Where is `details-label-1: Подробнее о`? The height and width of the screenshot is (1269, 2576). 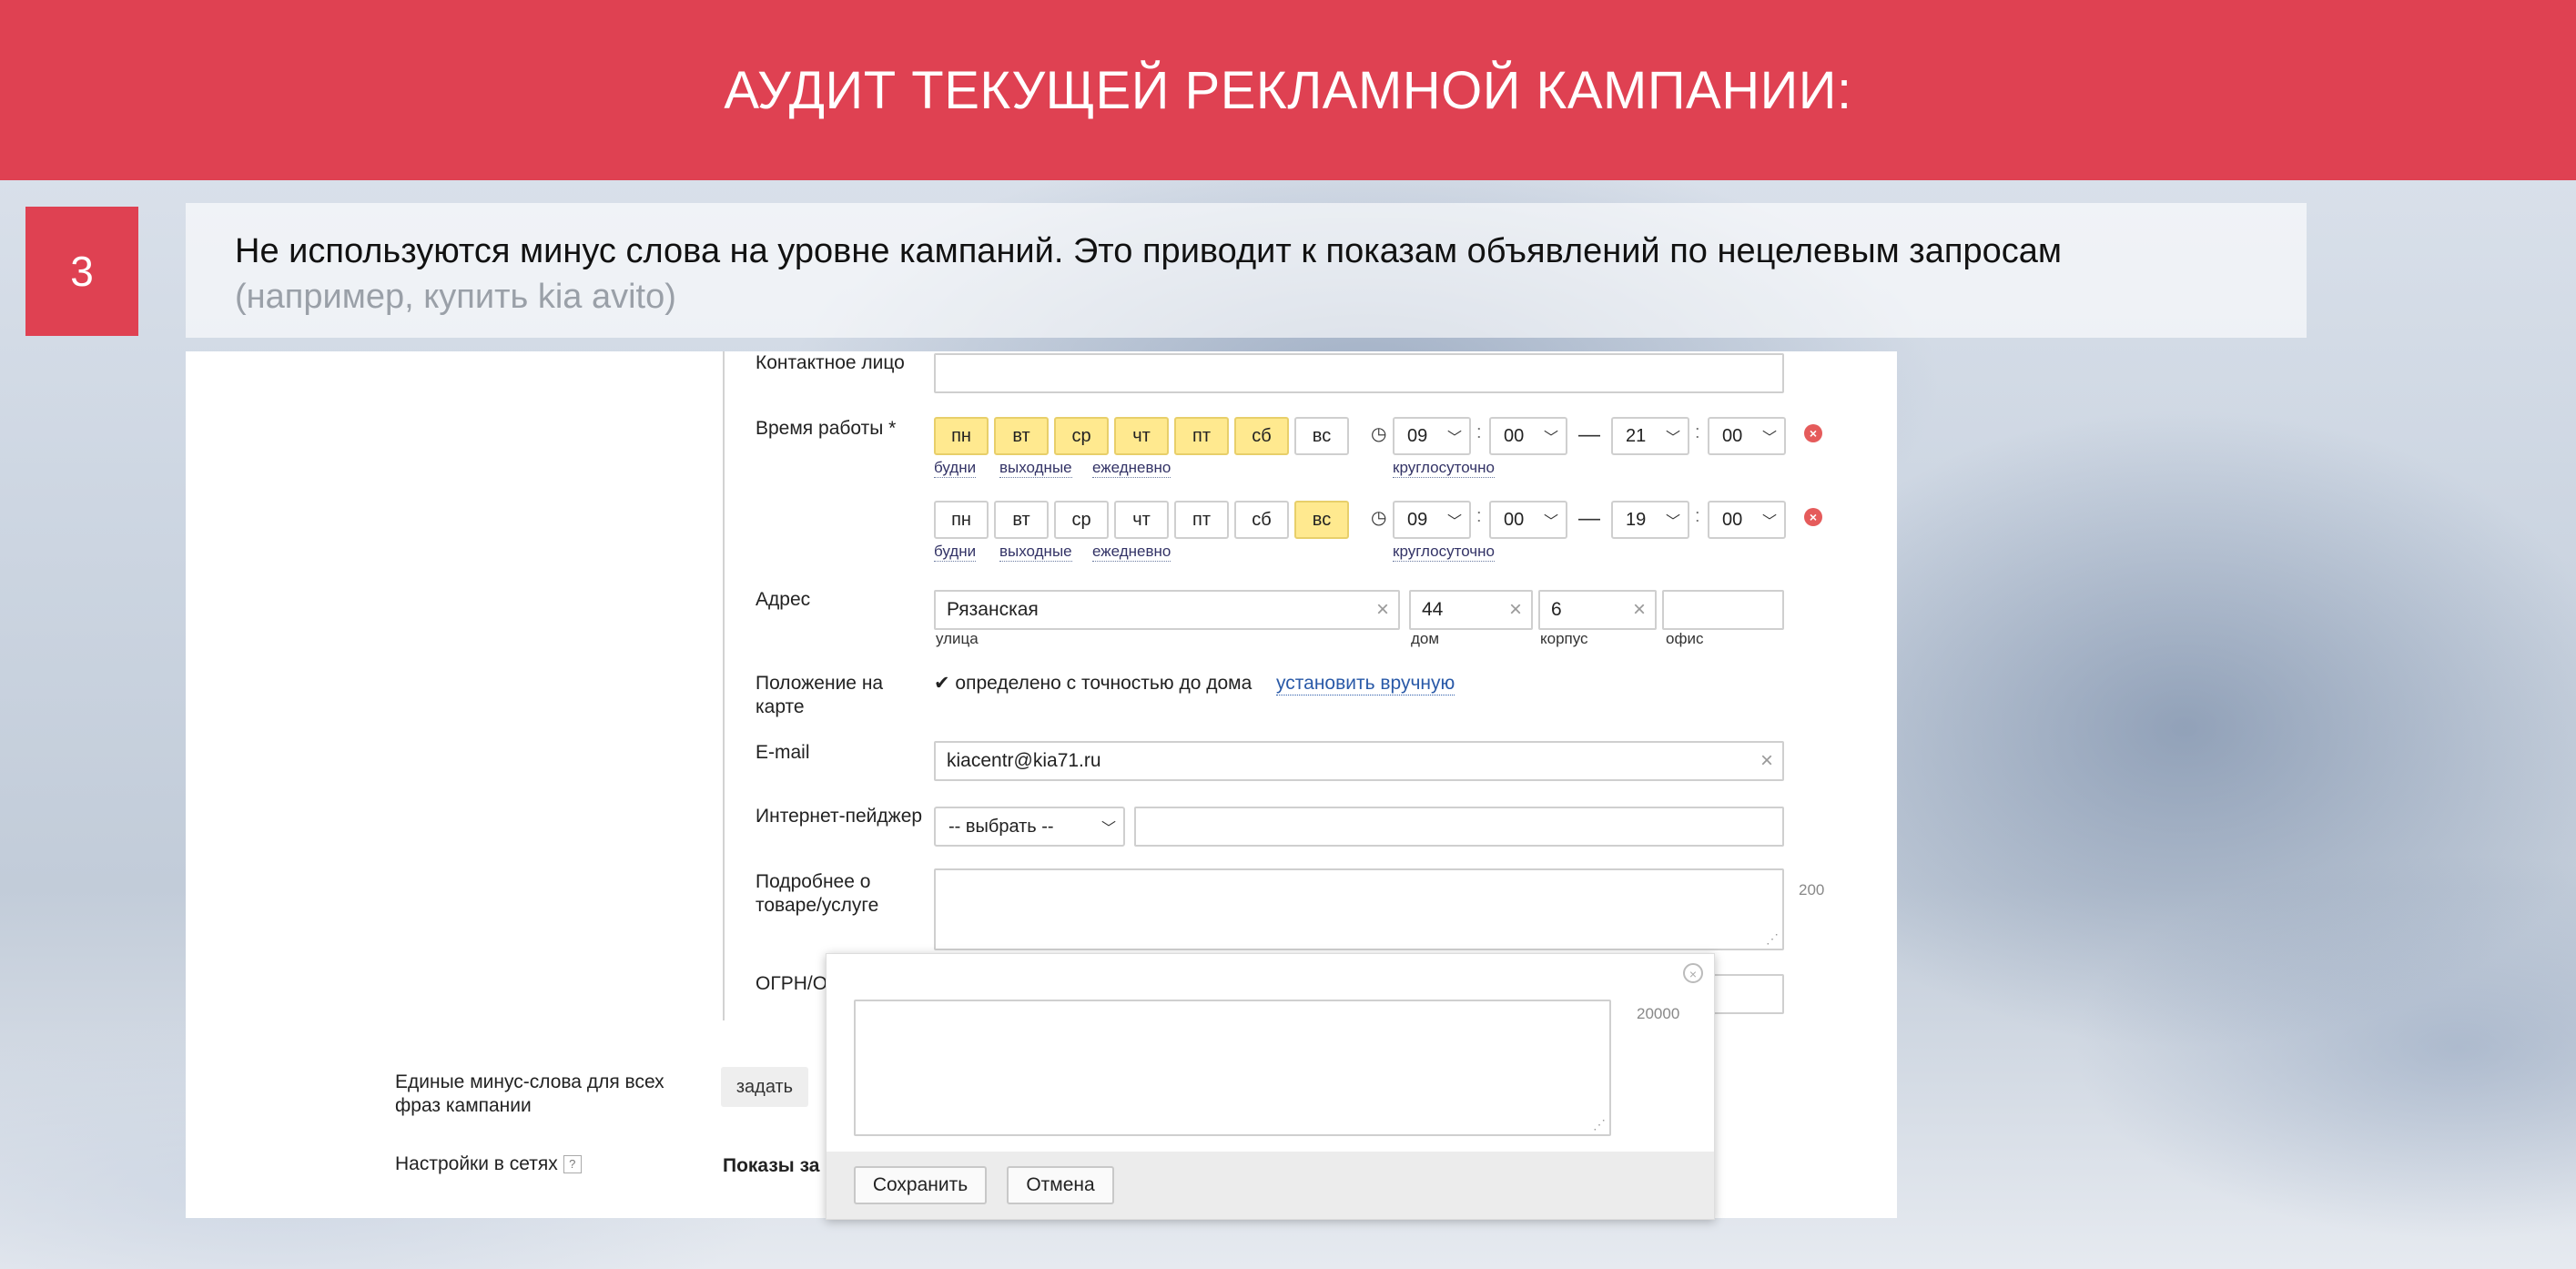
details-label-1: Подробнее о is located at coordinates (813, 881).